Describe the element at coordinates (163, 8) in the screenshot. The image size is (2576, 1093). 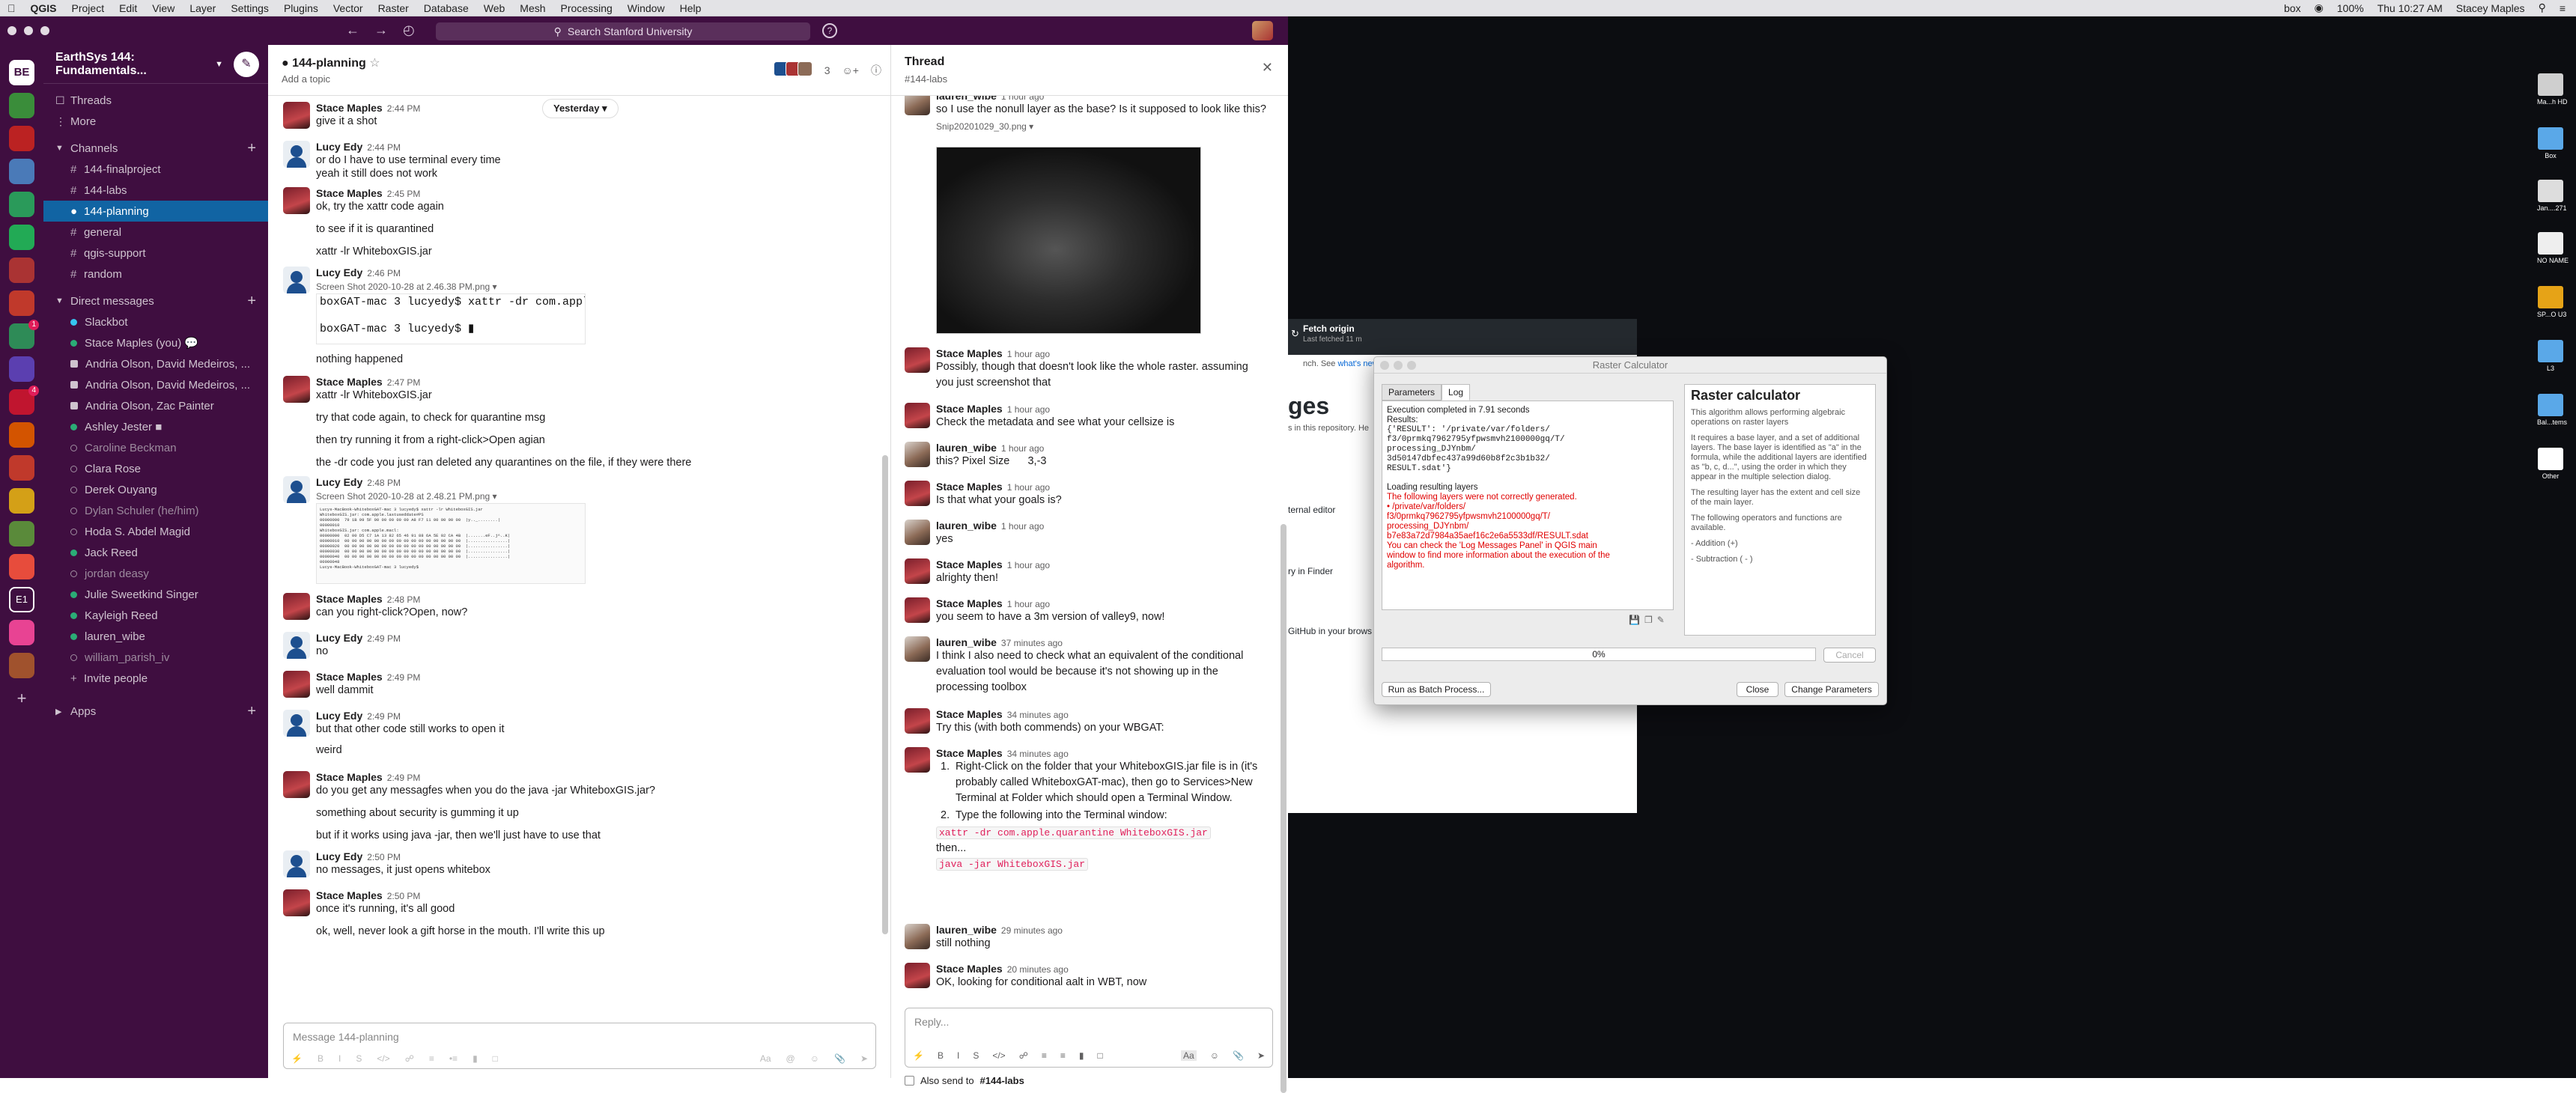
I see `menu-view: View` at that location.